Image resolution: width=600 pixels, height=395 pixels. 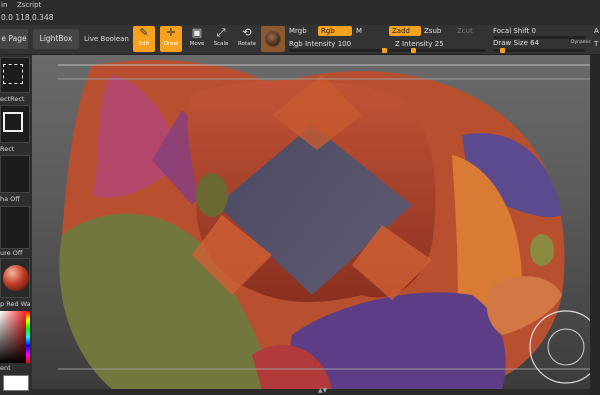 I want to click on material-sphere-icon, so click(x=273, y=39).